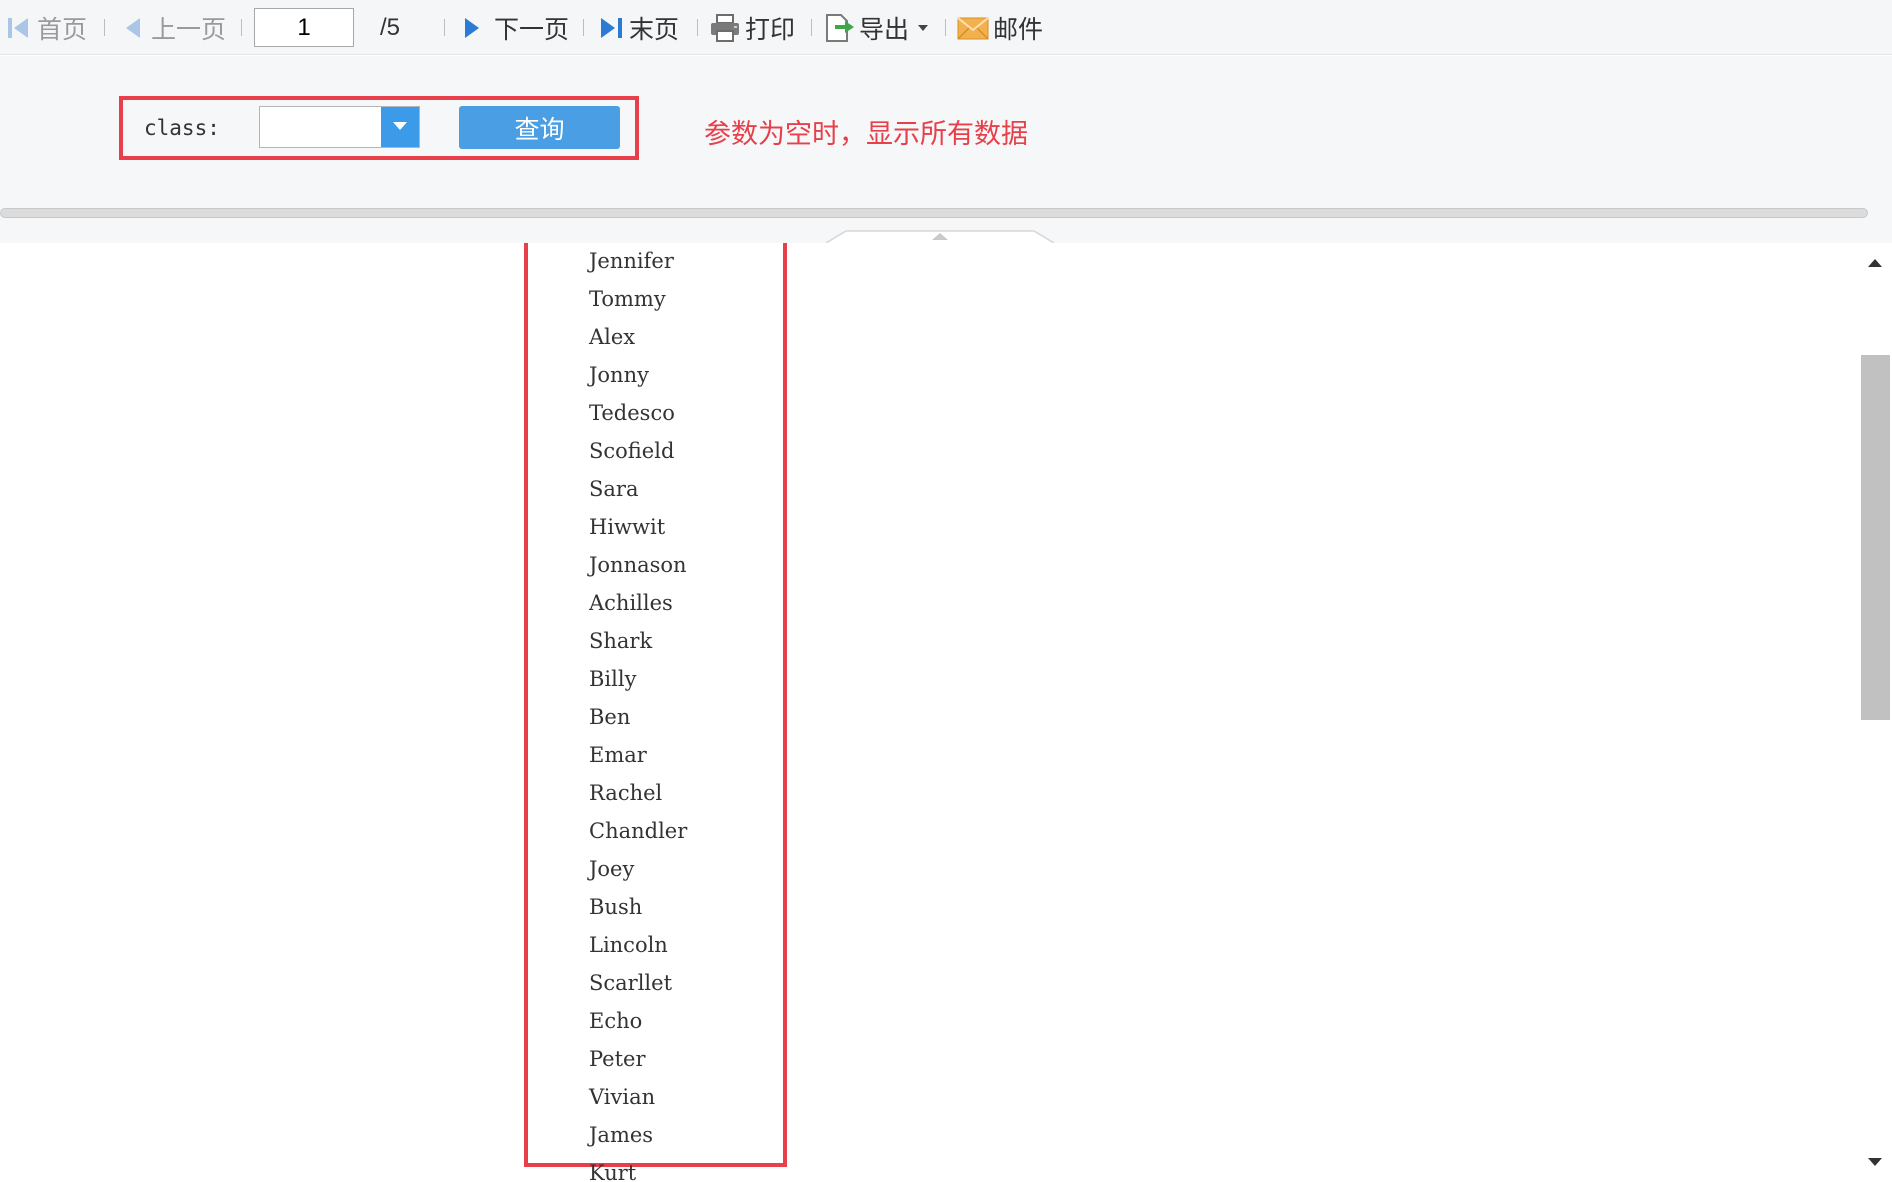  Describe the element at coordinates (884, 29) in the screenshot. I see `export-label: 导出` at that location.